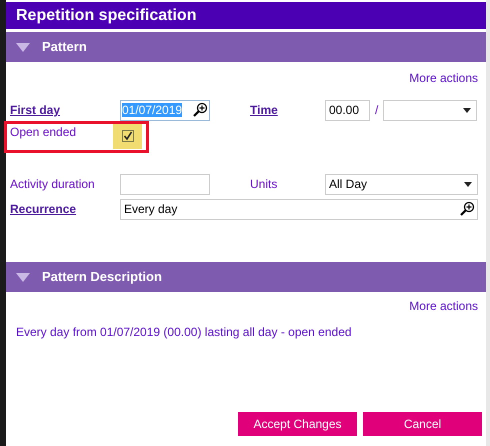 The height and width of the screenshot is (446, 490). I want to click on action-button: Cancel, so click(422, 424).